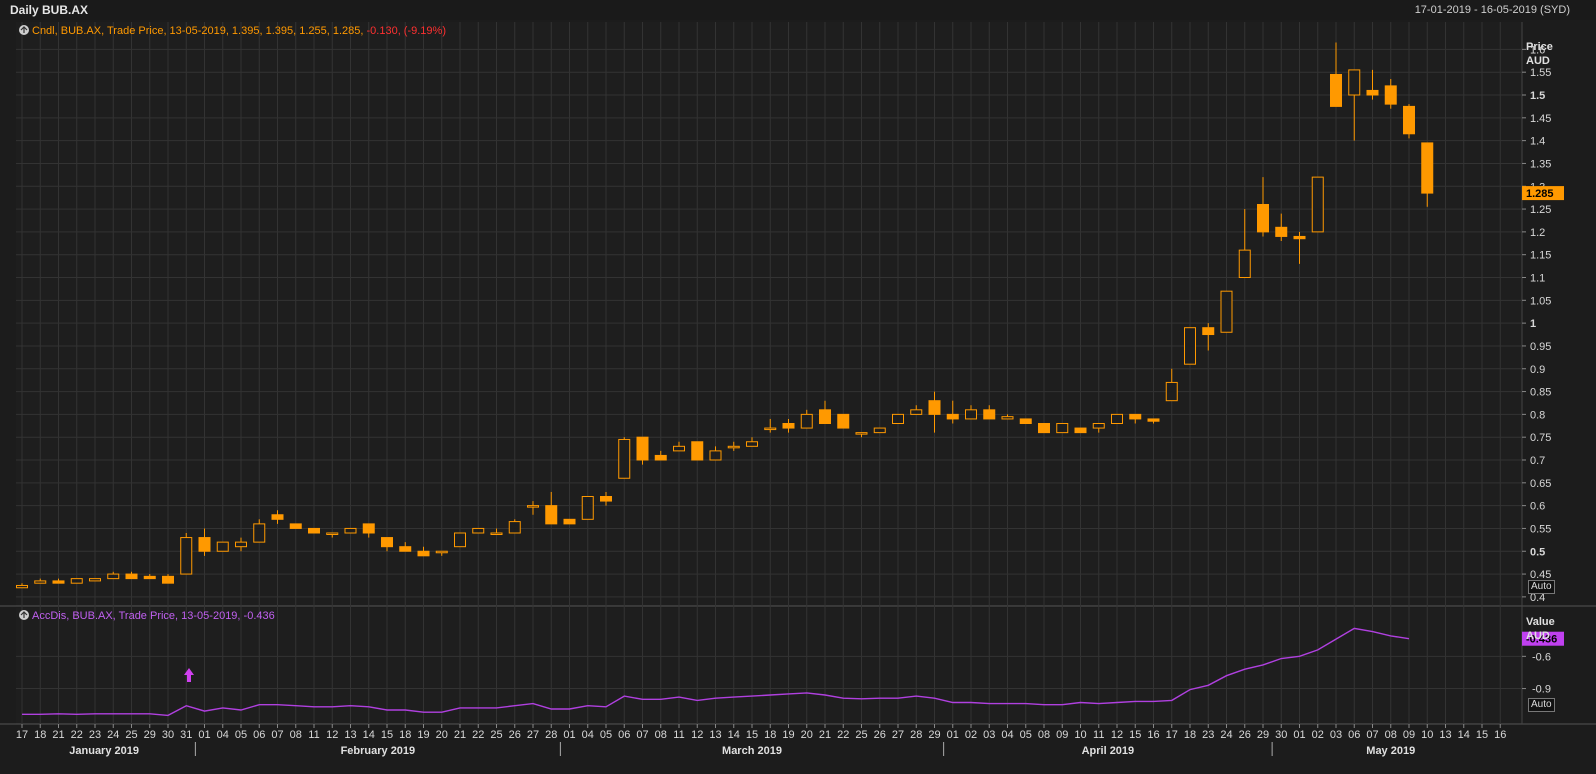  What do you see at coordinates (387, 735) in the screenshot?
I see `x-tick-label: 15` at bounding box center [387, 735].